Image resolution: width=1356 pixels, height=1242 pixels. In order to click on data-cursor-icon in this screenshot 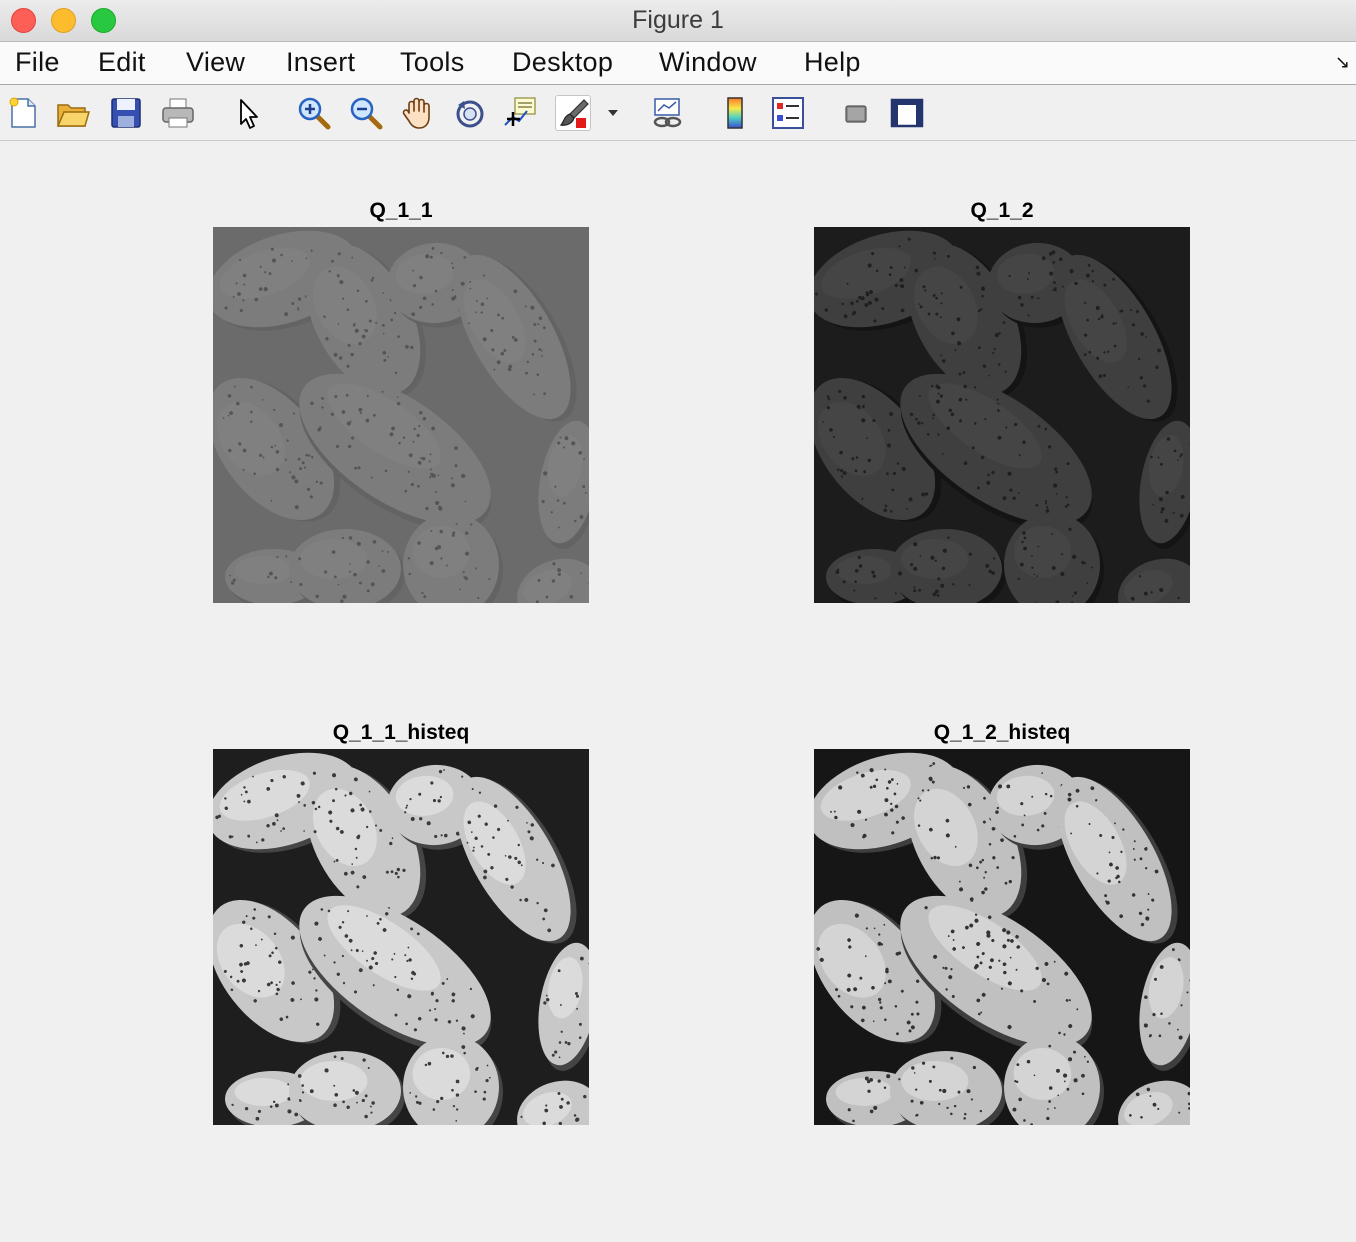, I will do `click(521, 113)`.